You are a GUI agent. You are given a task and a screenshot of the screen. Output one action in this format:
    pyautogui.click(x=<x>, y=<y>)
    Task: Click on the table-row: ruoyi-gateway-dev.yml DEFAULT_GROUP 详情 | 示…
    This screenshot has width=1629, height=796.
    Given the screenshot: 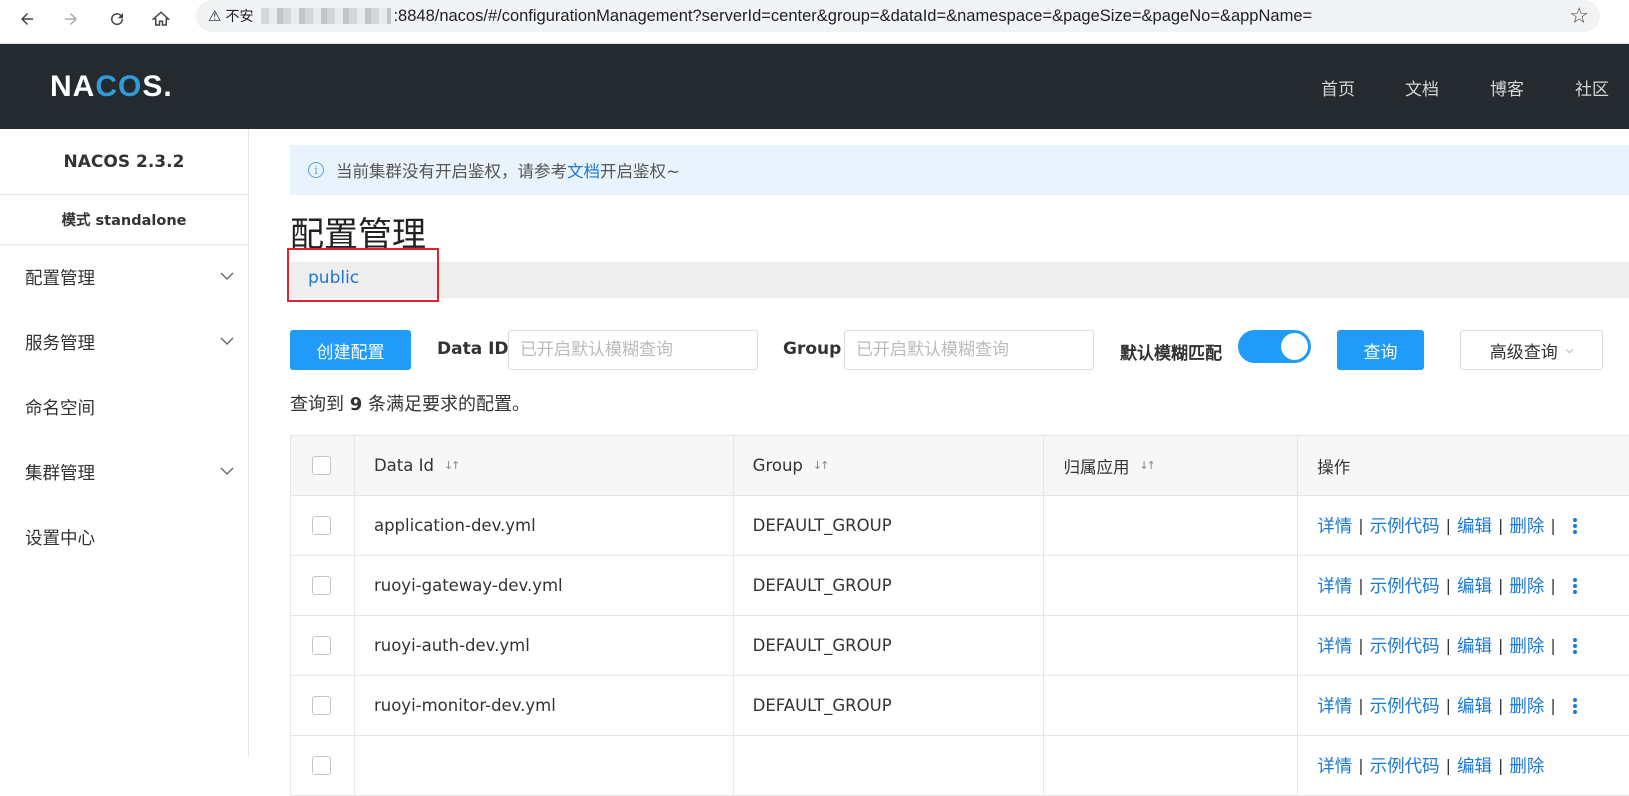 What is the action you would take?
    pyautogui.click(x=960, y=586)
    